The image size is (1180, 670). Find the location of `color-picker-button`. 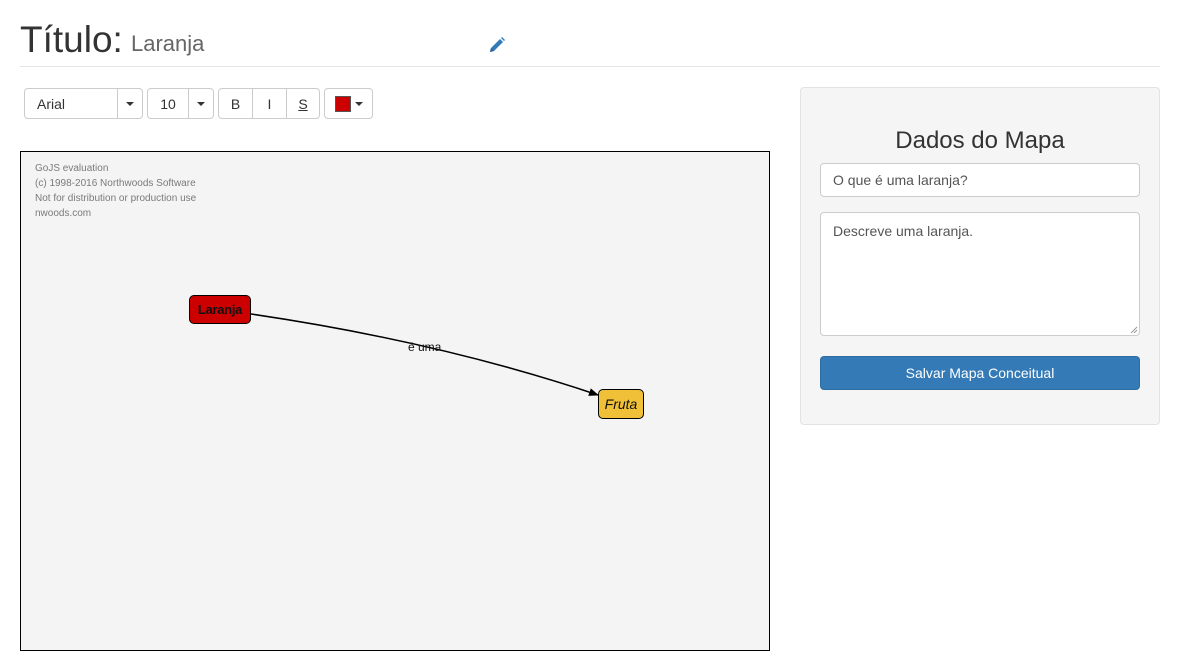

color-picker-button is located at coordinates (348, 103).